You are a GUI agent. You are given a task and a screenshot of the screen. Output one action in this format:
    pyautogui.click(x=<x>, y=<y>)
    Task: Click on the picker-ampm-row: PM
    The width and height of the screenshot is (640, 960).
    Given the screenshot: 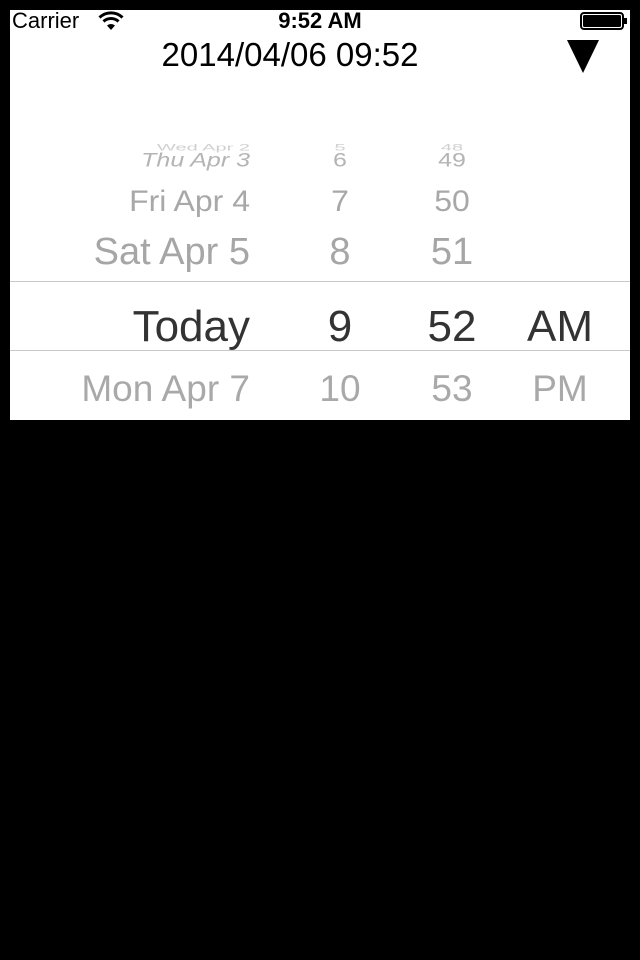 What is the action you would take?
    pyautogui.click(x=560, y=388)
    